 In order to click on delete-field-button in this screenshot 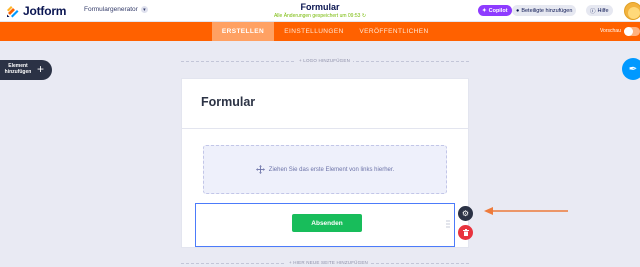, I will do `click(465, 232)`.